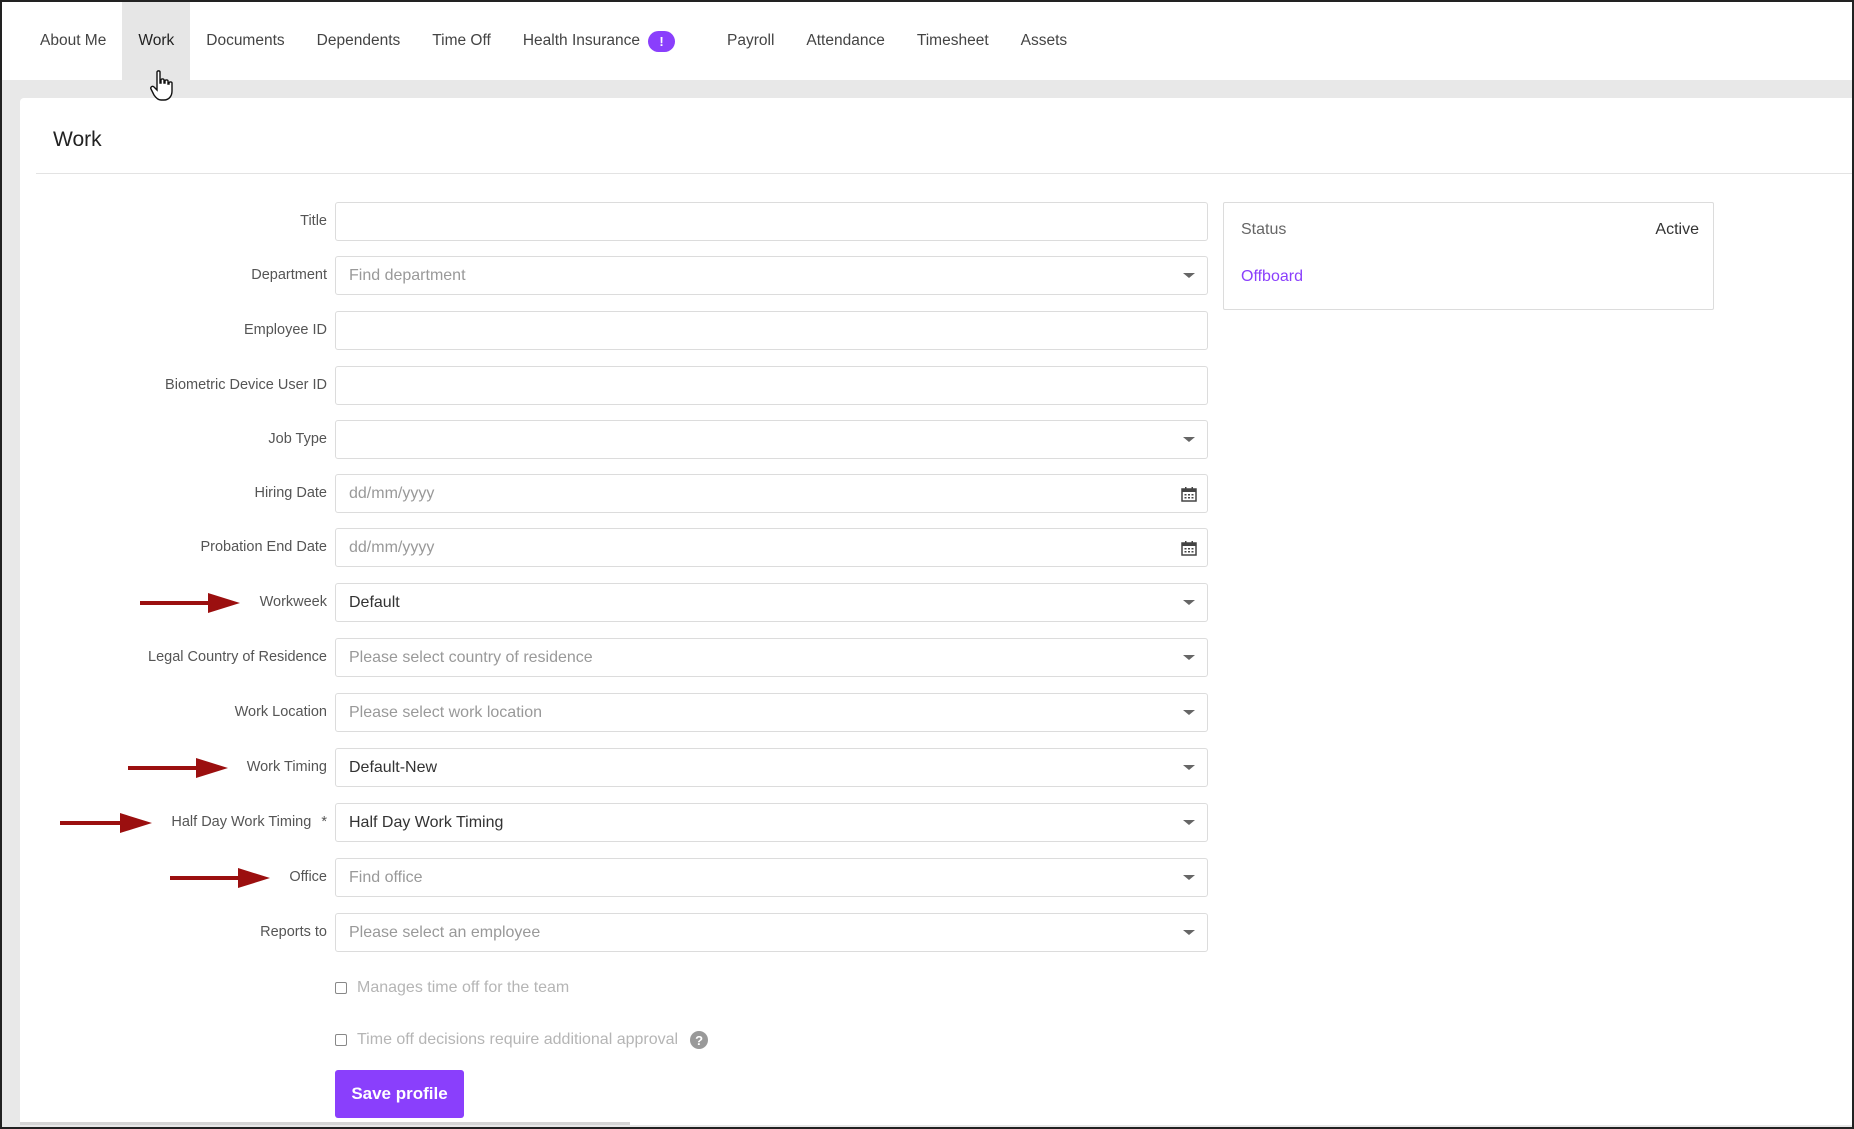 This screenshot has height=1129, width=1854. What do you see at coordinates (845, 41) in the screenshot?
I see `tab-attendance: Attendance` at bounding box center [845, 41].